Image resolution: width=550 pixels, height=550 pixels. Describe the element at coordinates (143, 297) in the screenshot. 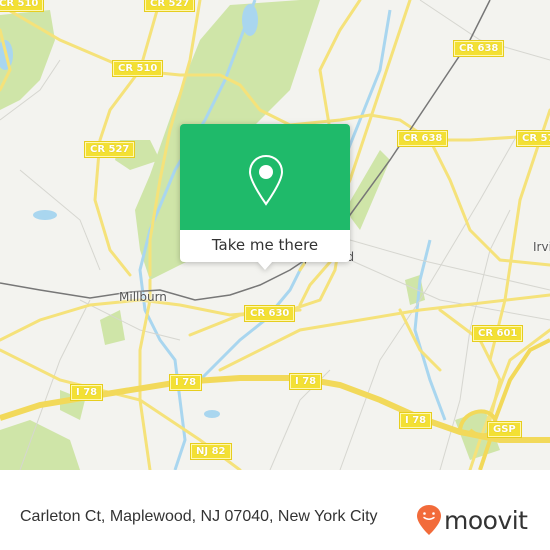

I see `place-label-millburn: Millburn` at that location.